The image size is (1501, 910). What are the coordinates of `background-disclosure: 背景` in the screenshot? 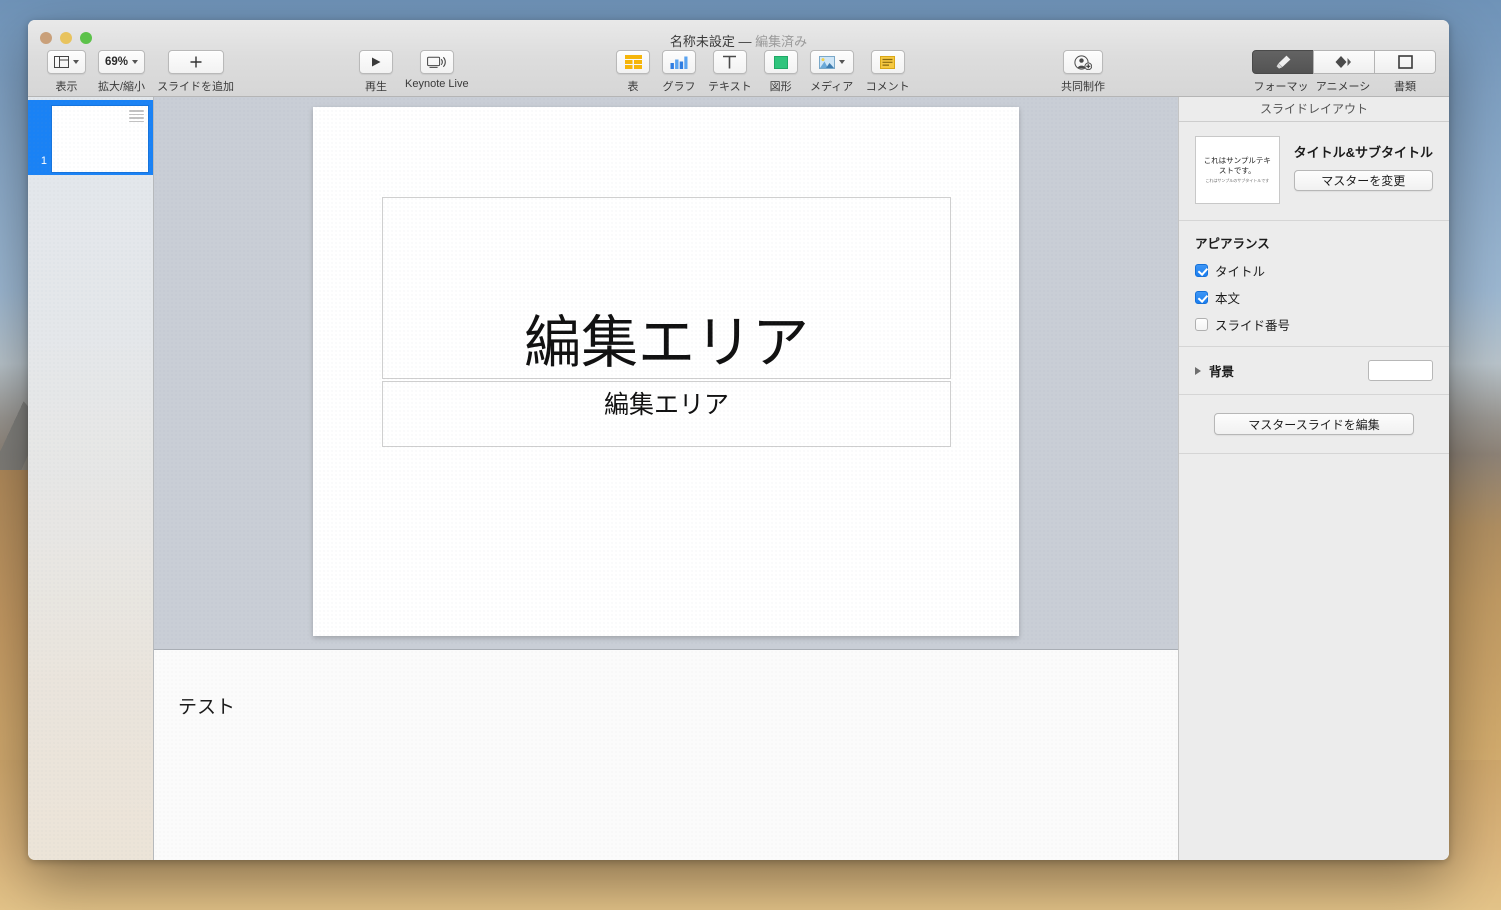 It's located at (1214, 370).